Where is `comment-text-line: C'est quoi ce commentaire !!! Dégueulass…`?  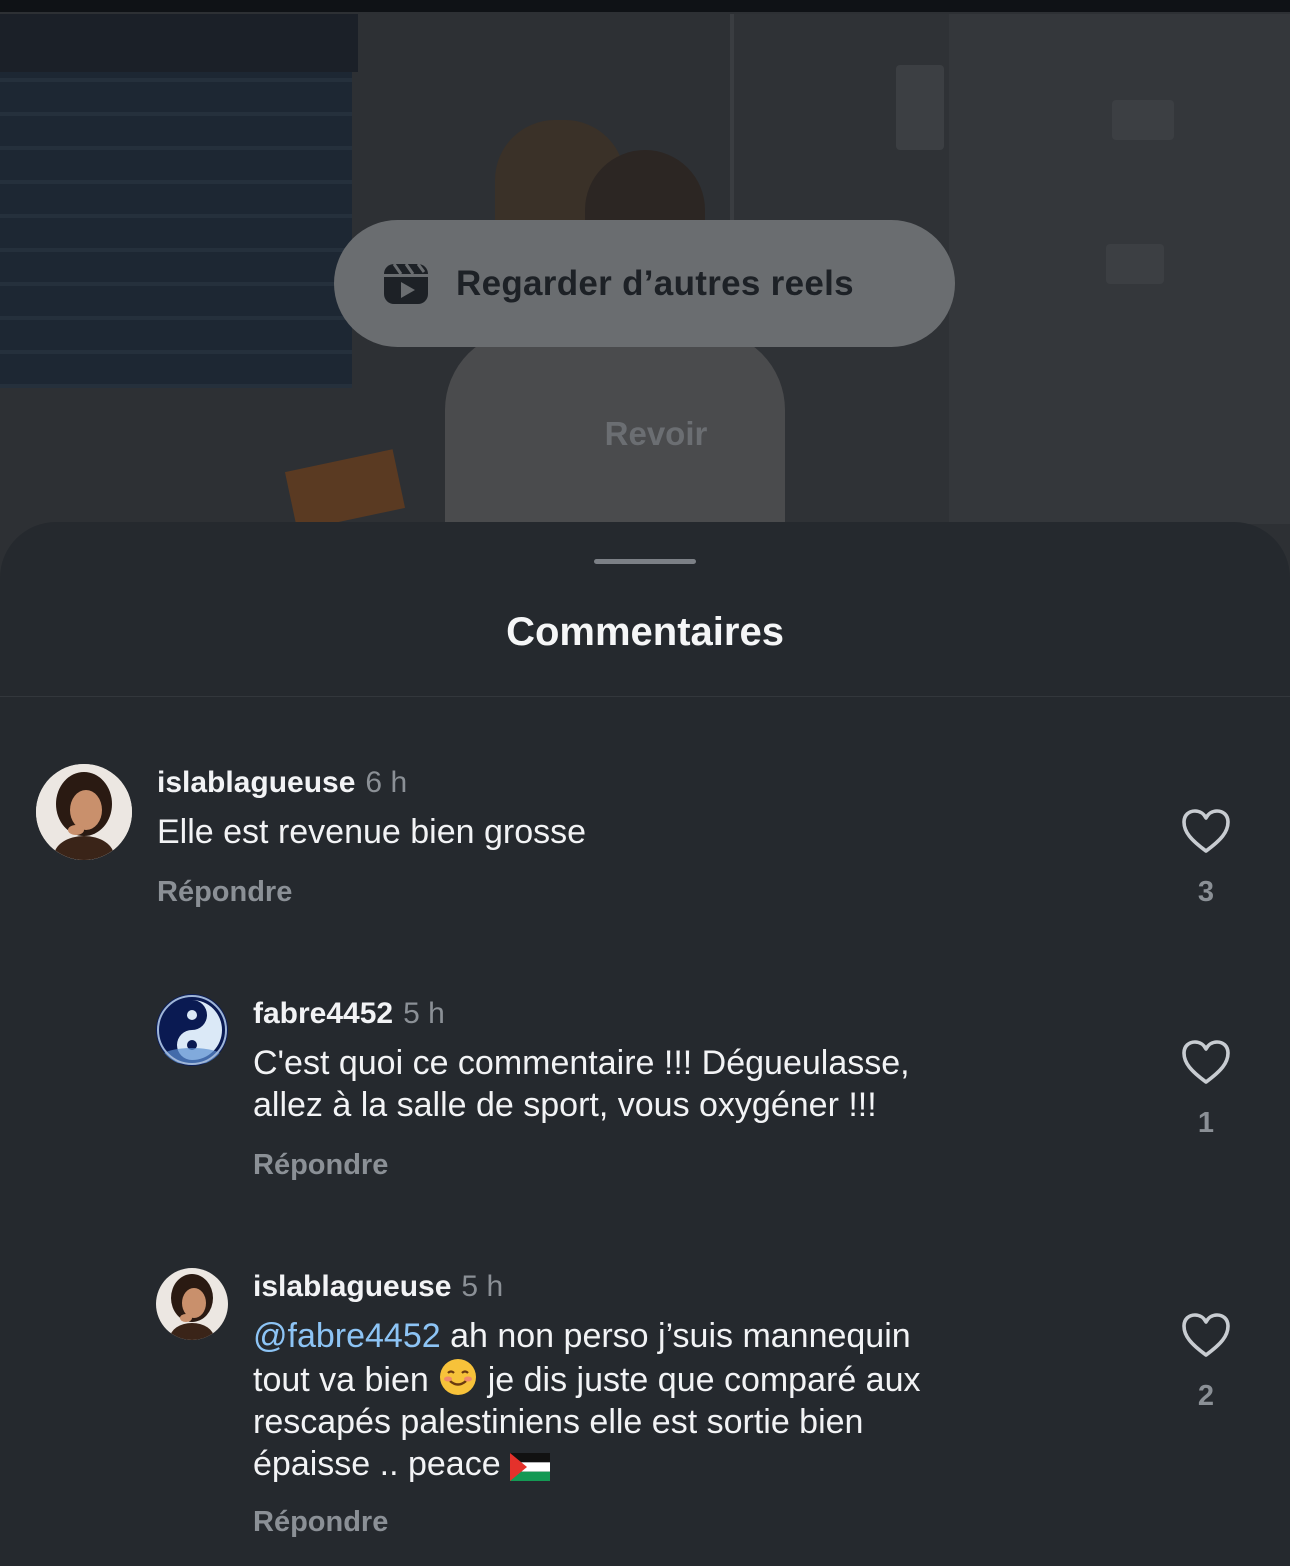
comment-text-line: C'est quoi ce commentaire !!! Dégueulass… is located at coordinates (581, 1063).